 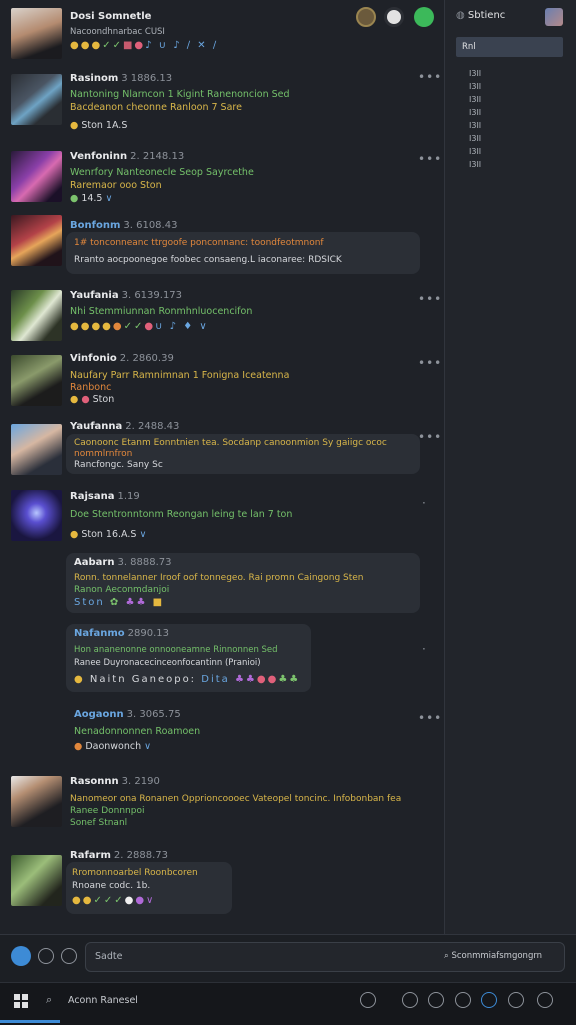 What do you see at coordinates (98, 125) in the screenshot?
I see `reaction-count: ● Ston 1A.S` at bounding box center [98, 125].